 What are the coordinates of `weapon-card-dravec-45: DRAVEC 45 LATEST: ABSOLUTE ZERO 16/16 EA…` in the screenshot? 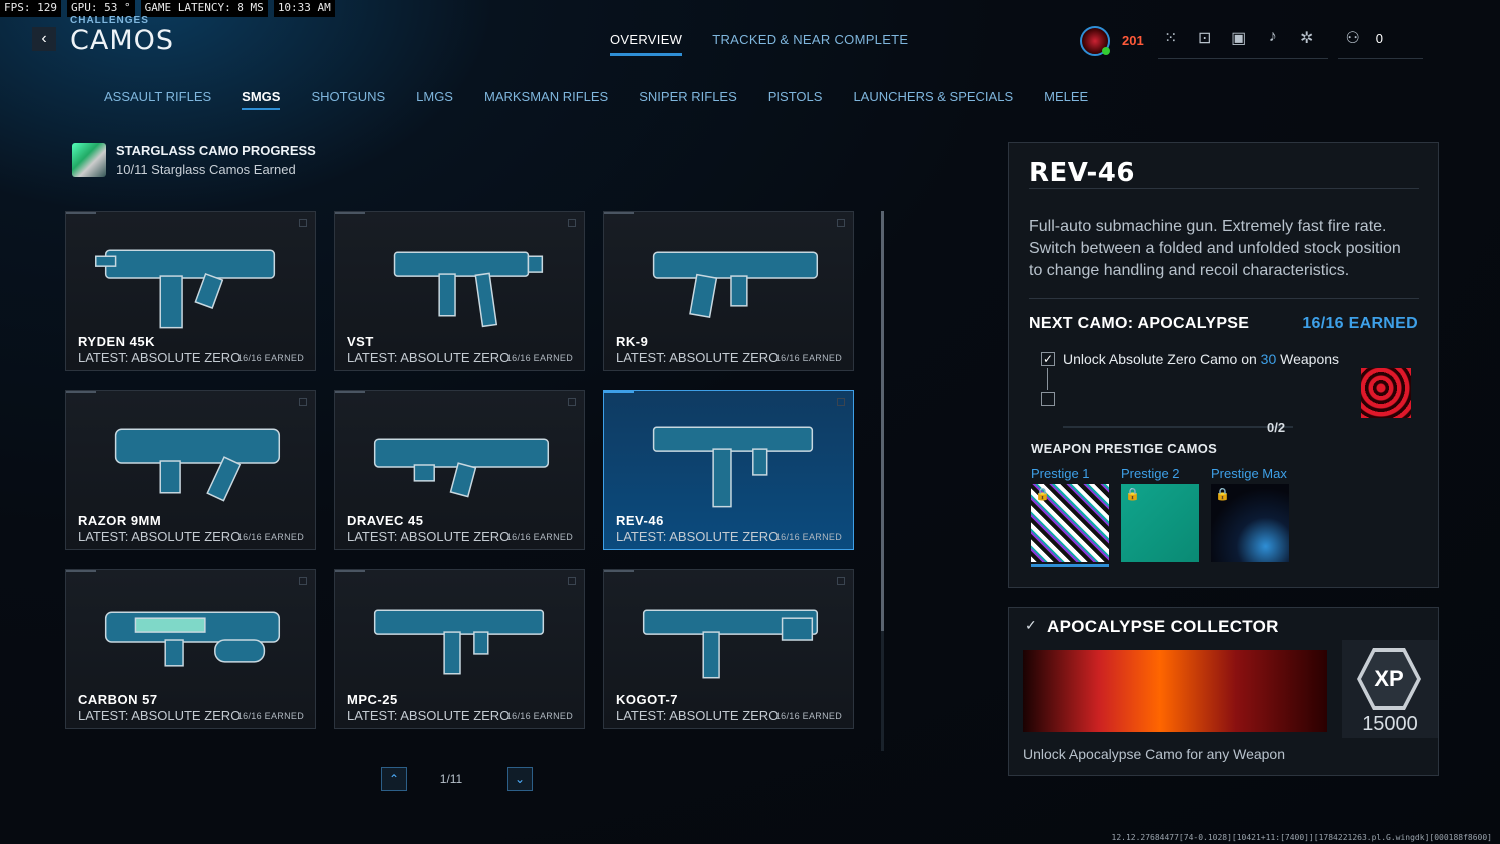 It's located at (459, 470).